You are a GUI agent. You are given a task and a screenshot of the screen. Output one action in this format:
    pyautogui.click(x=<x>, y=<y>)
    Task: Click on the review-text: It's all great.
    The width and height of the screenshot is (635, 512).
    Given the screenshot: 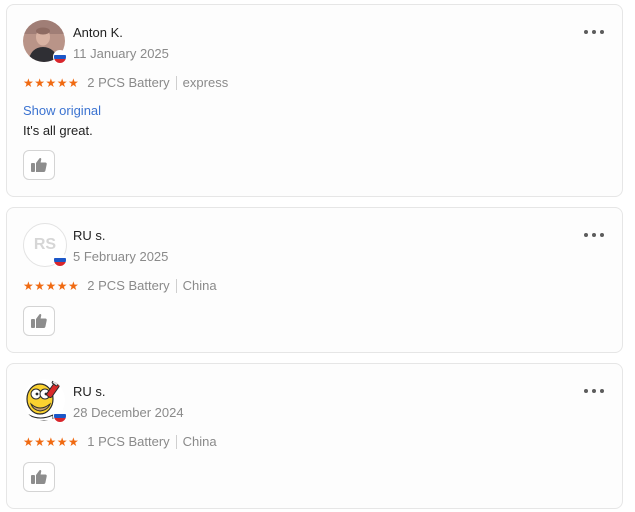 What is the action you would take?
    pyautogui.click(x=58, y=130)
    